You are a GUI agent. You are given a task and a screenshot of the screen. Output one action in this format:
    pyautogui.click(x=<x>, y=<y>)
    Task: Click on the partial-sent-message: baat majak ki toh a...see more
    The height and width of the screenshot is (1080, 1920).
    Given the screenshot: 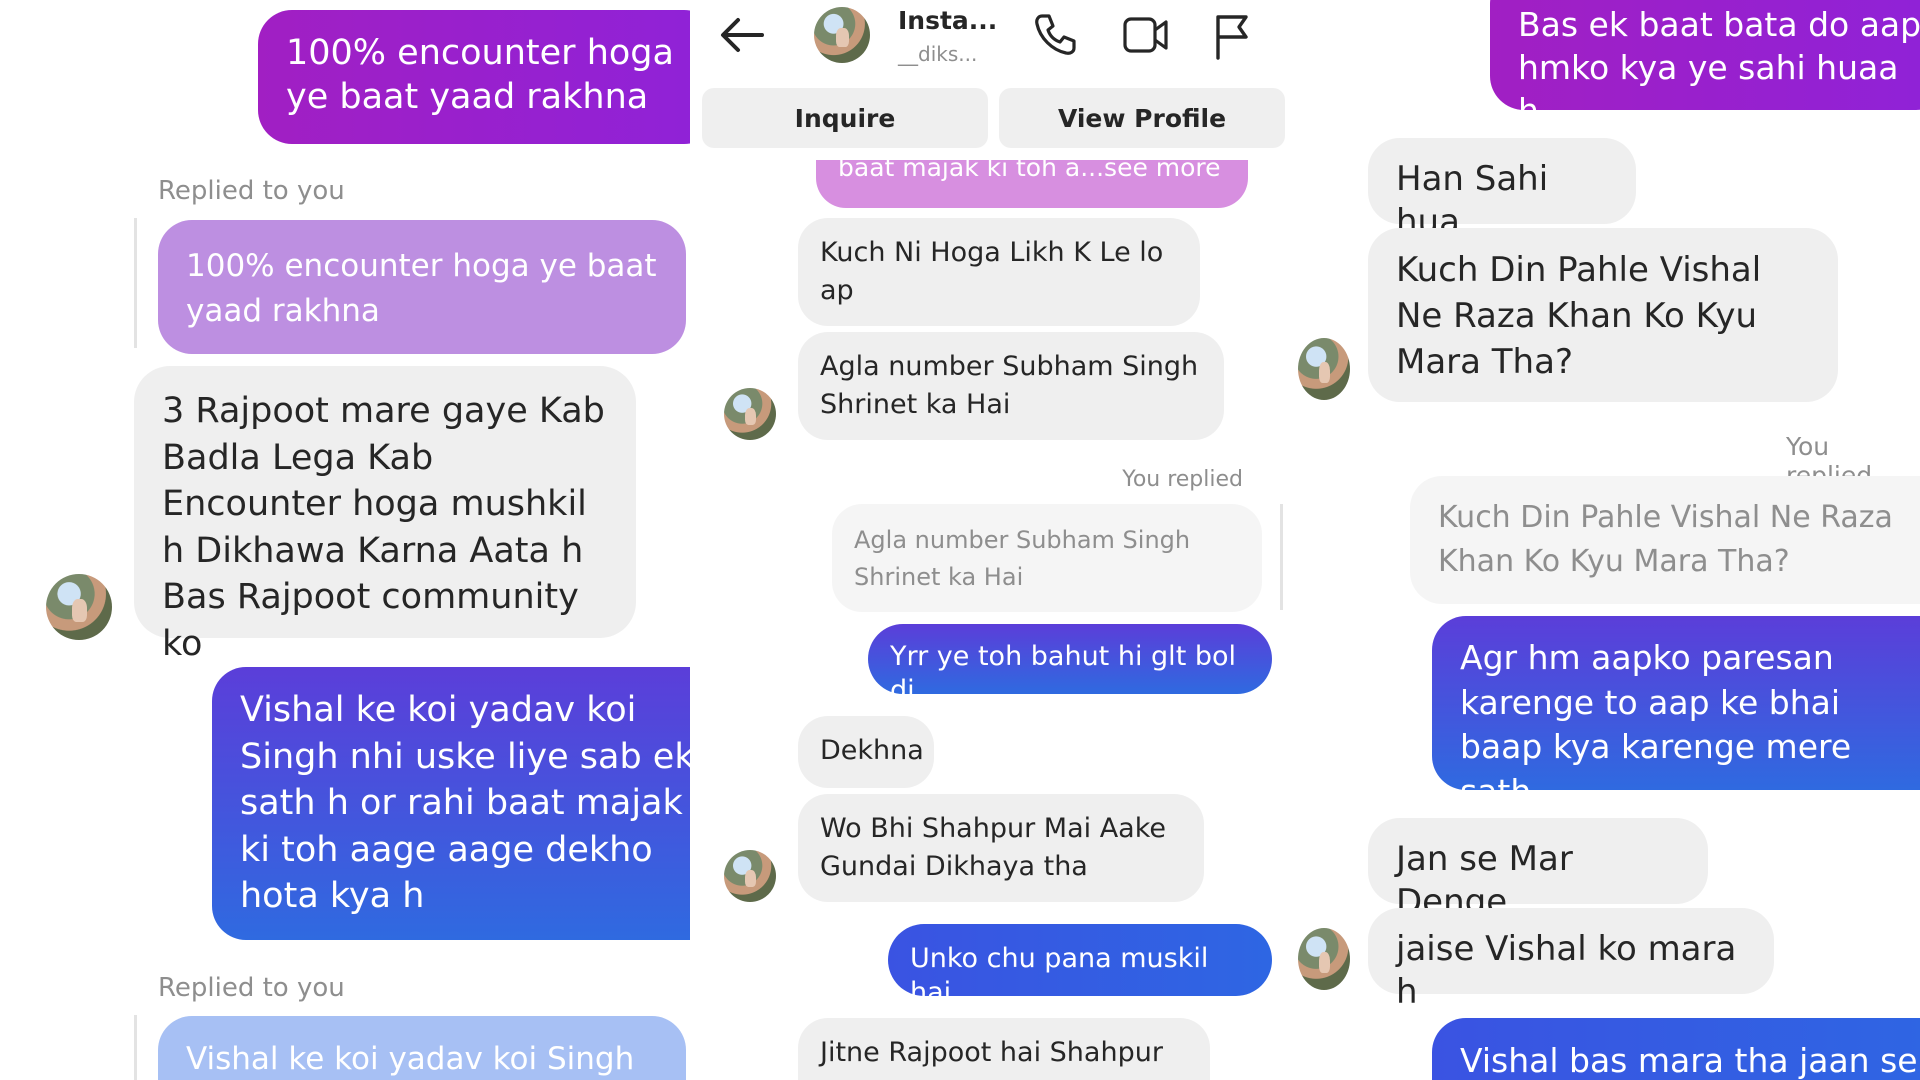 What is the action you would take?
    pyautogui.click(x=1032, y=184)
    